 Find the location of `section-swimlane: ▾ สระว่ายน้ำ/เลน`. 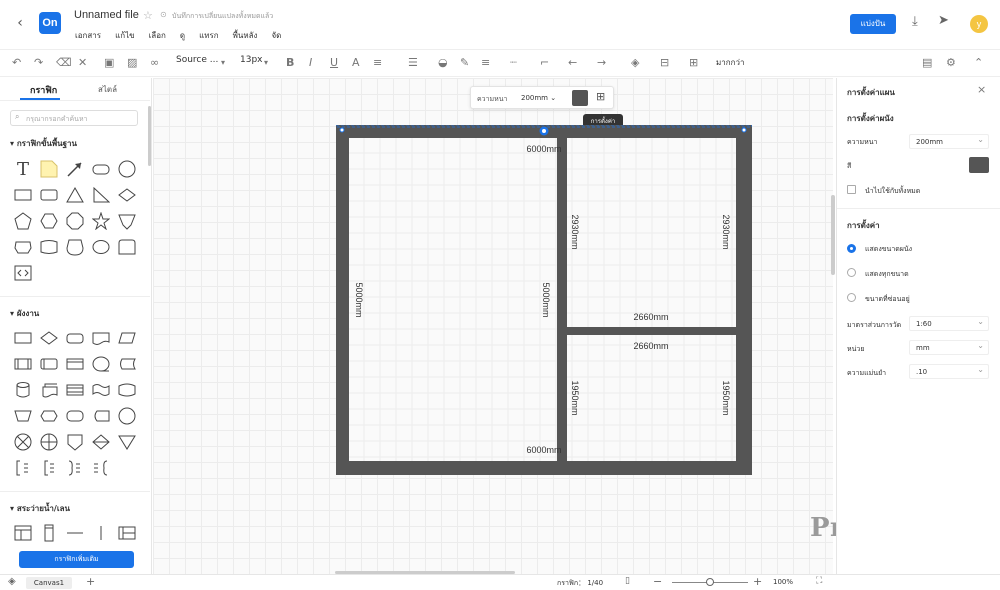

section-swimlane: ▾ สระว่ายน้ำ/เลน is located at coordinates (40, 508).